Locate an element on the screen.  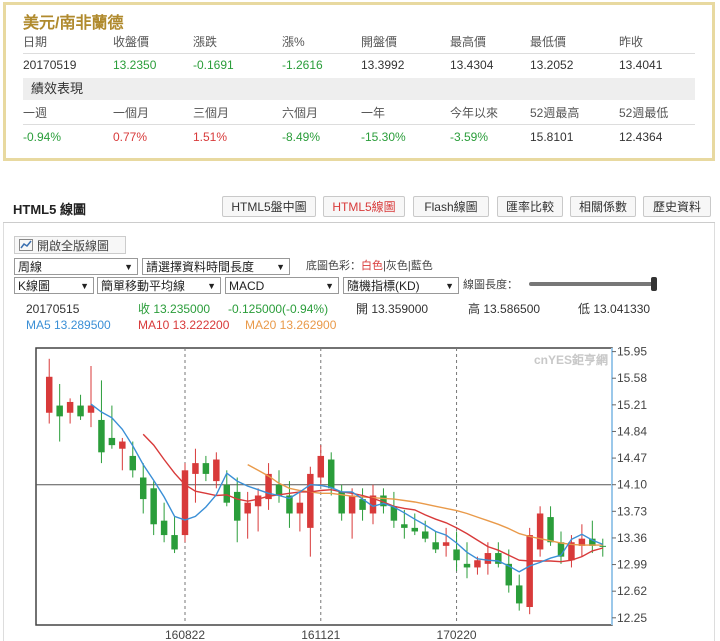
y-tick-label-2: 15.21 is located at coordinates (632, 405).